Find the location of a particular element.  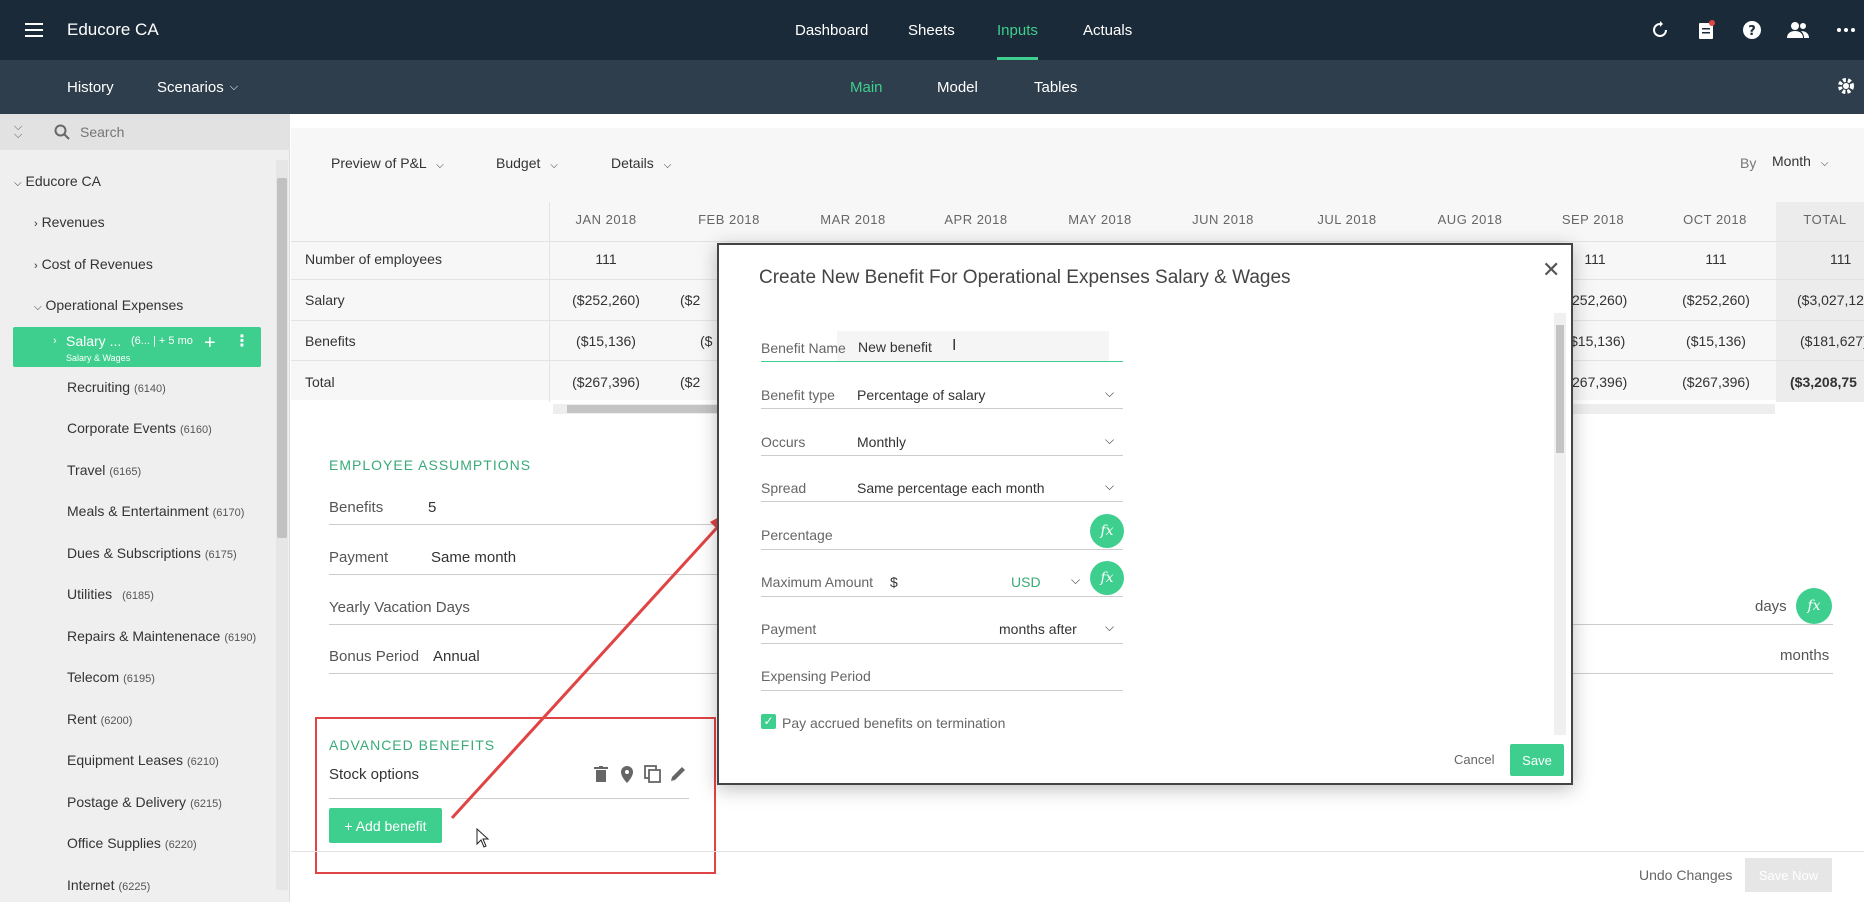

period-label: Month is located at coordinates (1791, 161).